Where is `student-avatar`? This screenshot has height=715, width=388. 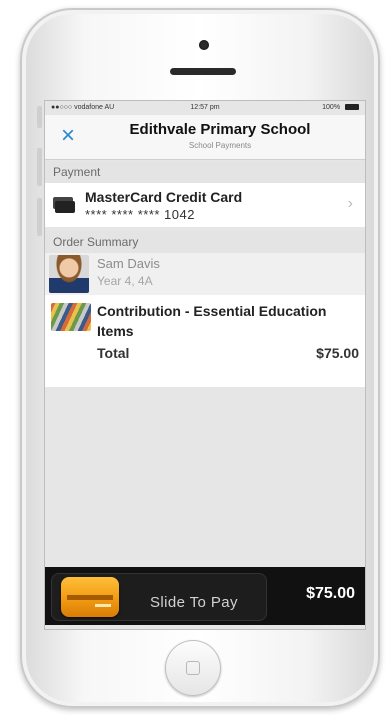
student-avatar is located at coordinates (69, 274).